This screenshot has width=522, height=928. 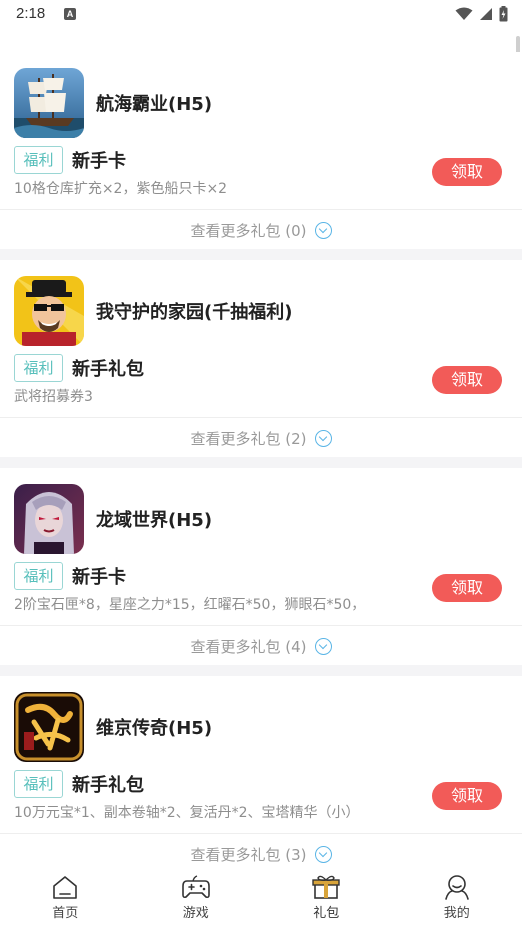 What do you see at coordinates (49, 311) in the screenshot?
I see `cartoon-warrior-icon` at bounding box center [49, 311].